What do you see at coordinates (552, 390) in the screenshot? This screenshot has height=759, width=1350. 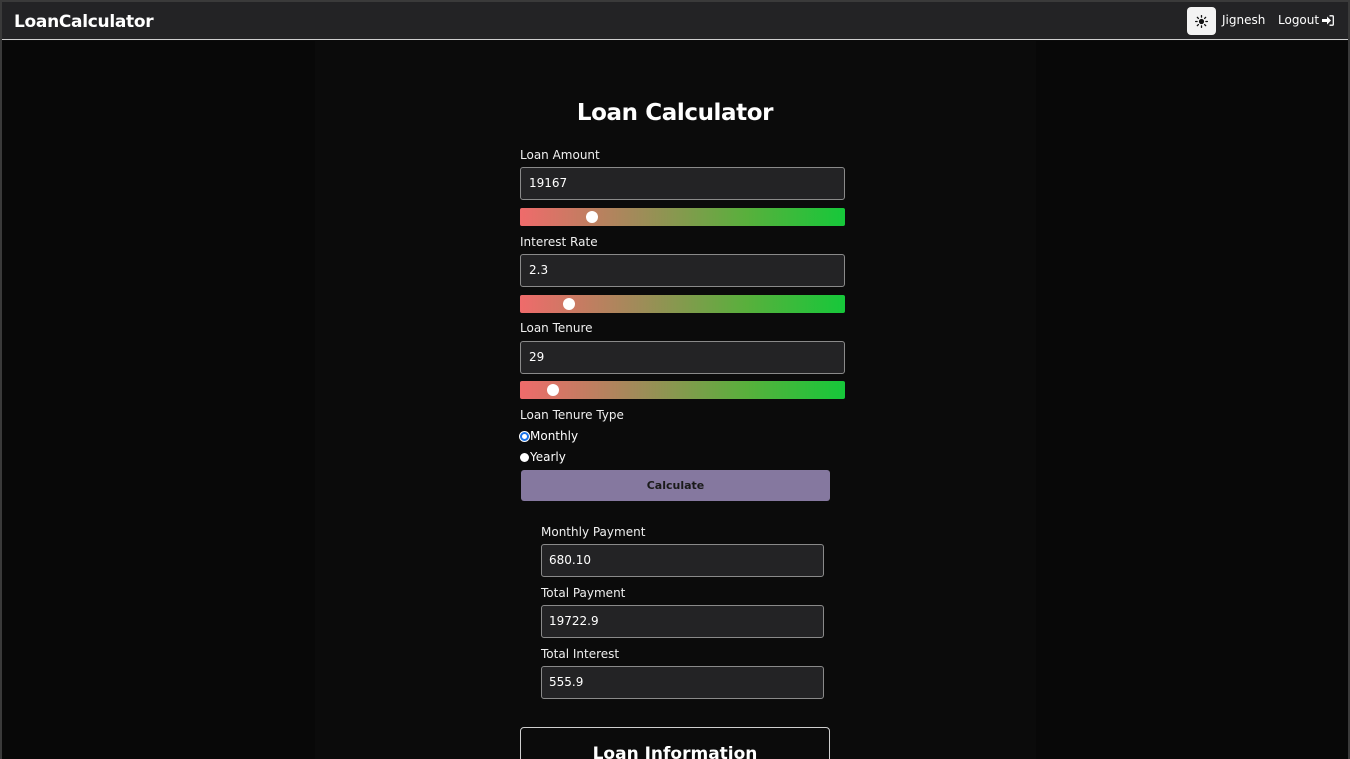 I see `loan-tenure-slider-thumb` at bounding box center [552, 390].